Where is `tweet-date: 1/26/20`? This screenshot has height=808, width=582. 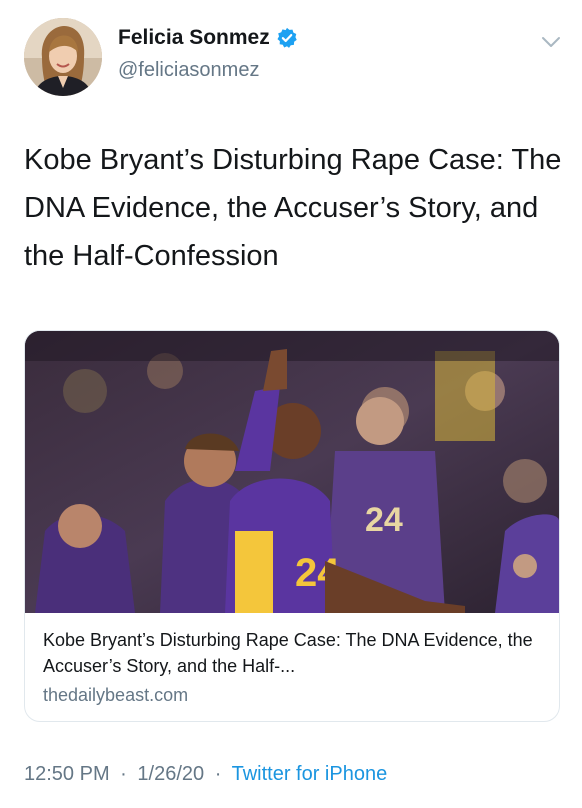
tweet-date: 1/26/20 is located at coordinates (170, 774).